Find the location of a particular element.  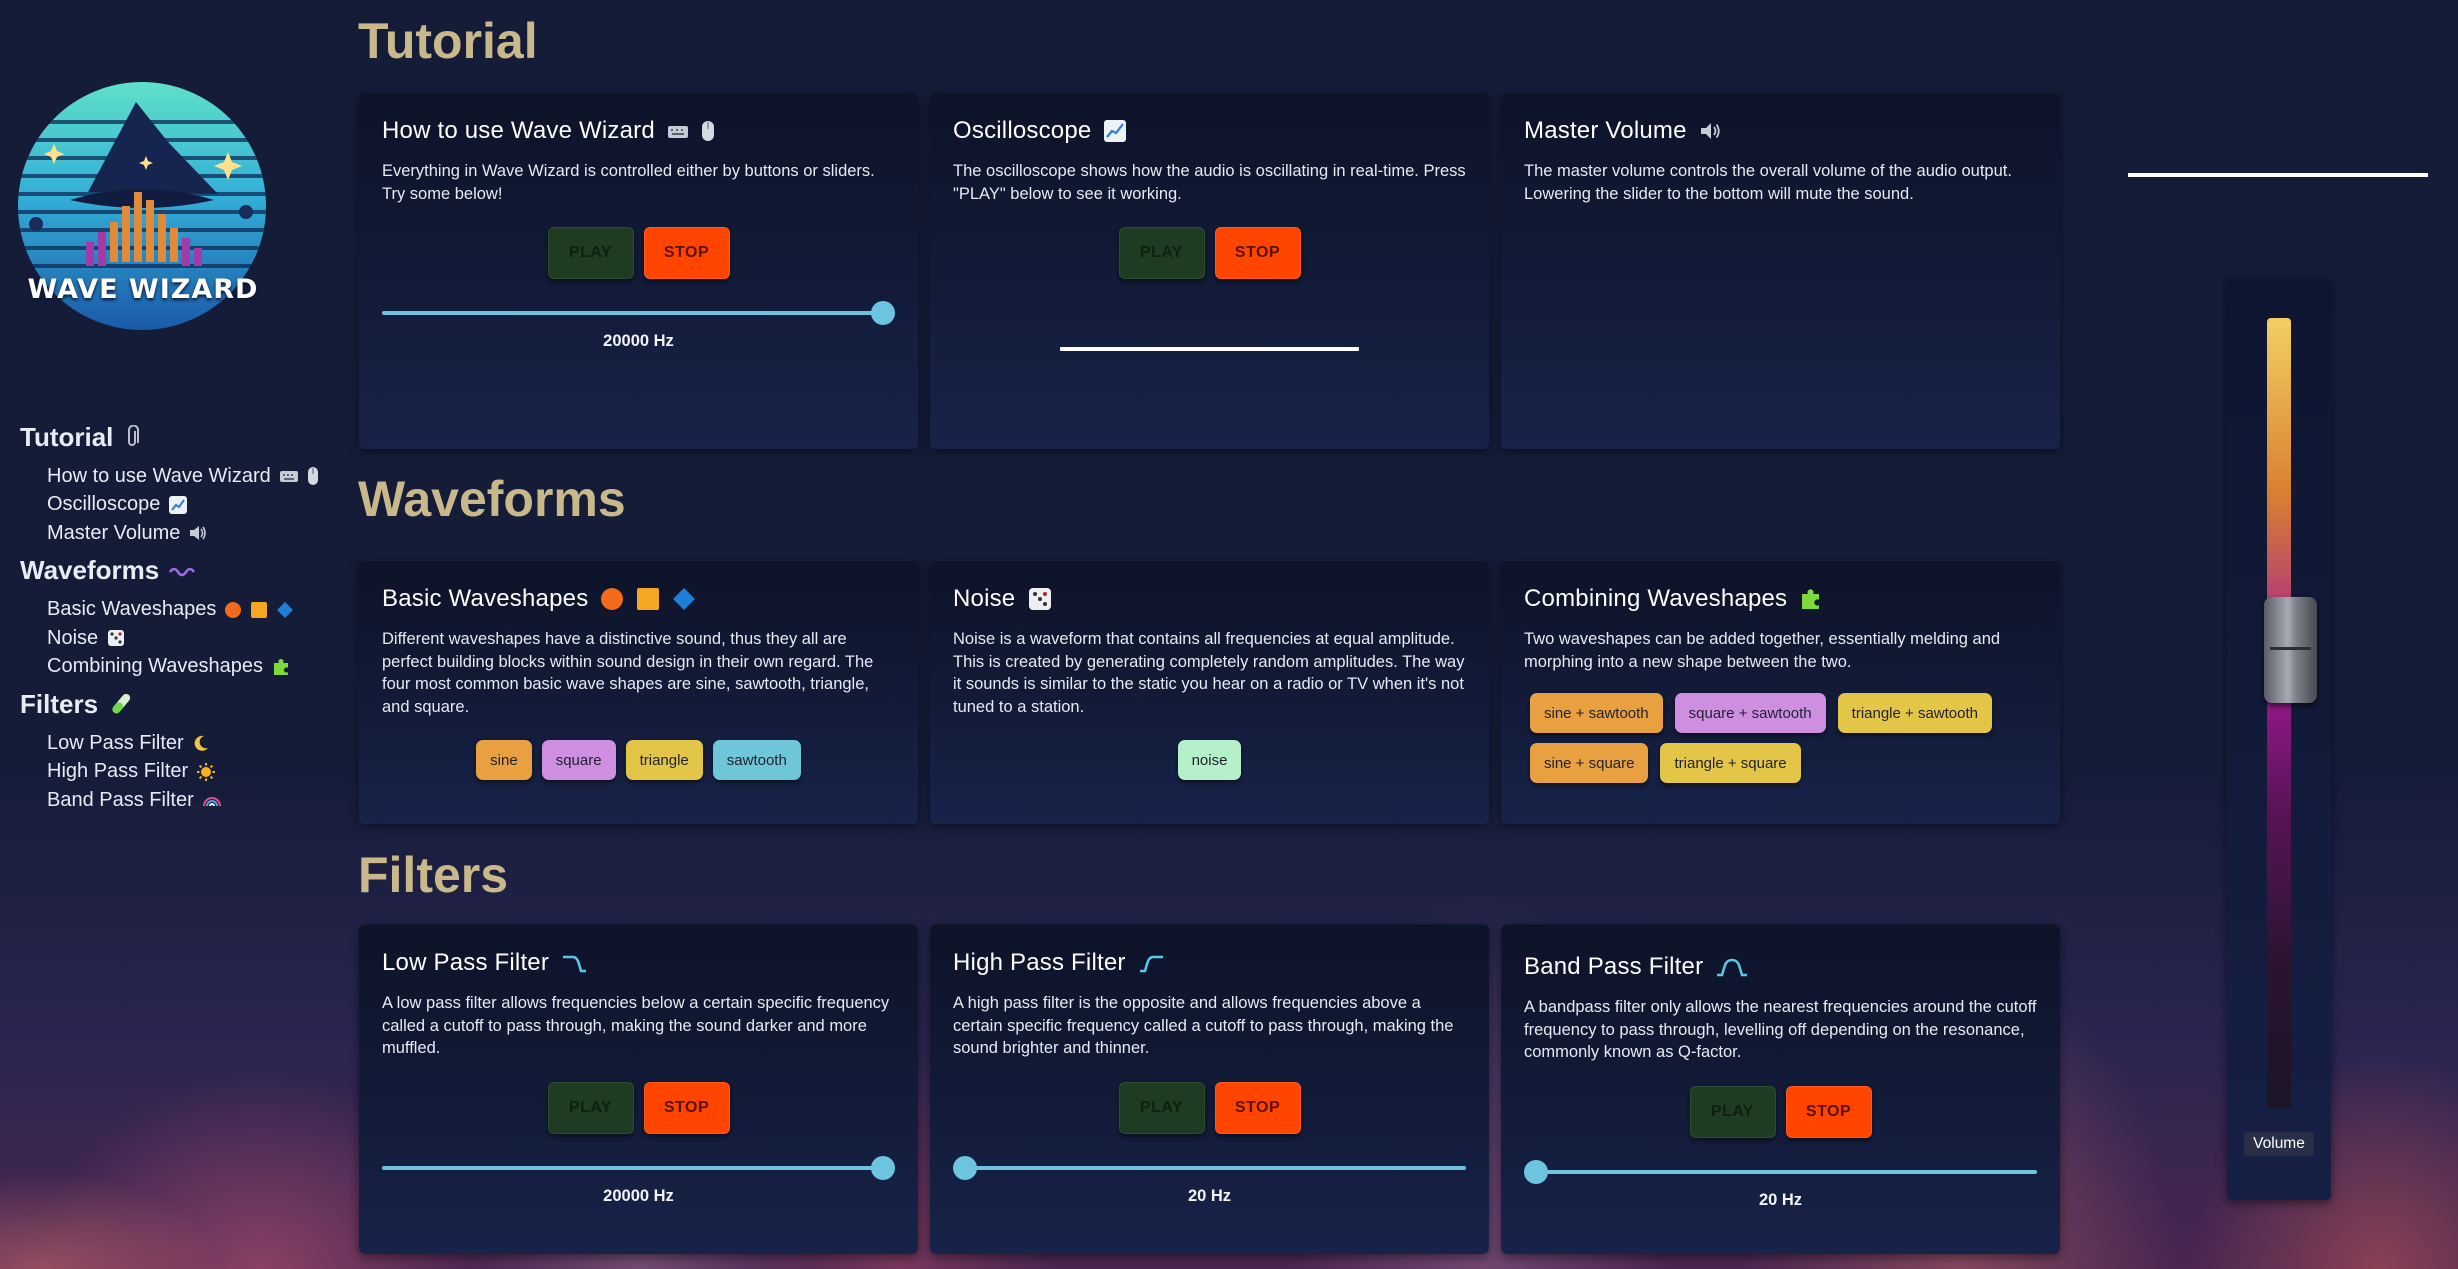

sidebar-item-combining-waveshapes: Combining Waveshapes is located at coordinates (183, 667).